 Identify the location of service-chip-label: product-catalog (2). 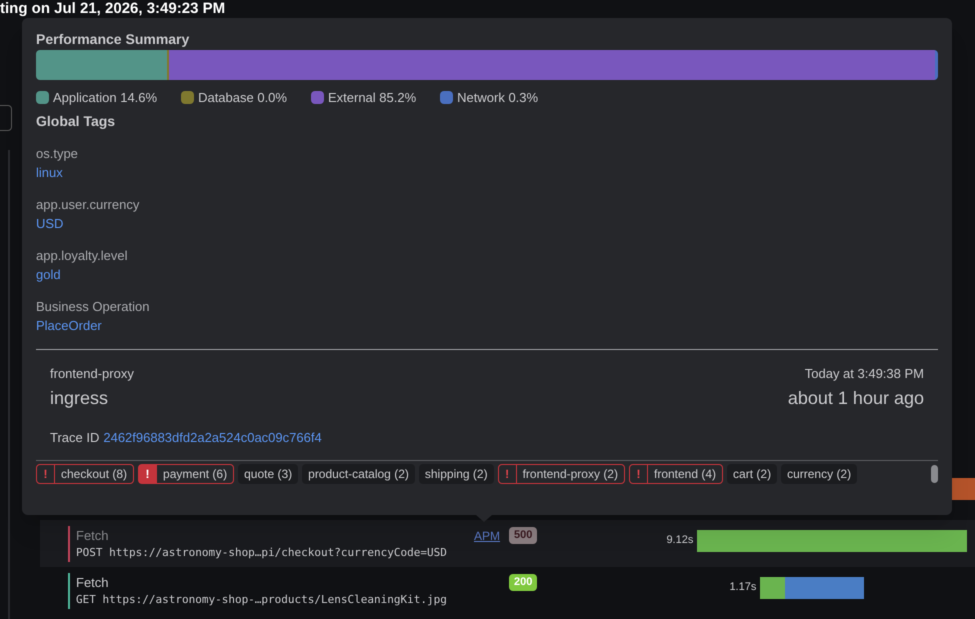
(358, 474).